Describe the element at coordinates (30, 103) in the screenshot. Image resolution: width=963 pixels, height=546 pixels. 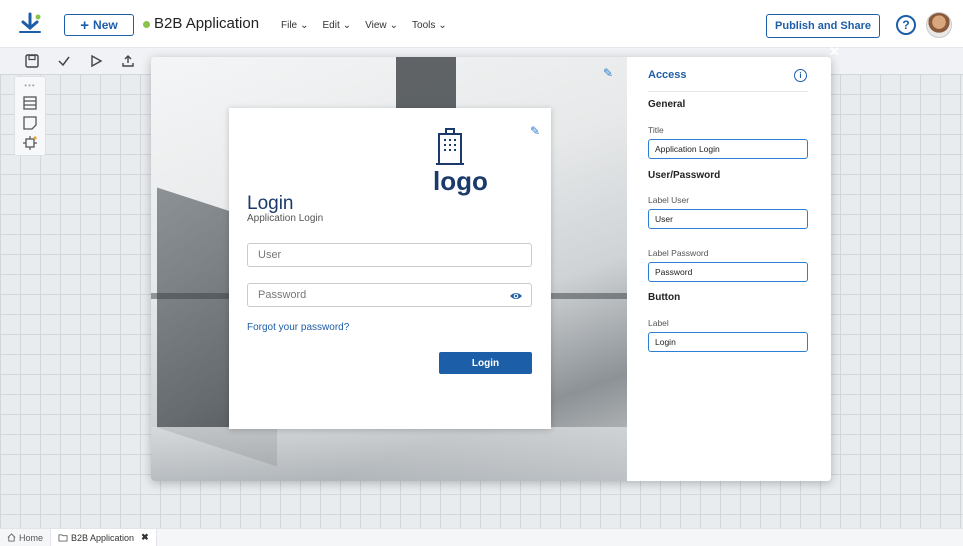
I see `form-icon` at that location.